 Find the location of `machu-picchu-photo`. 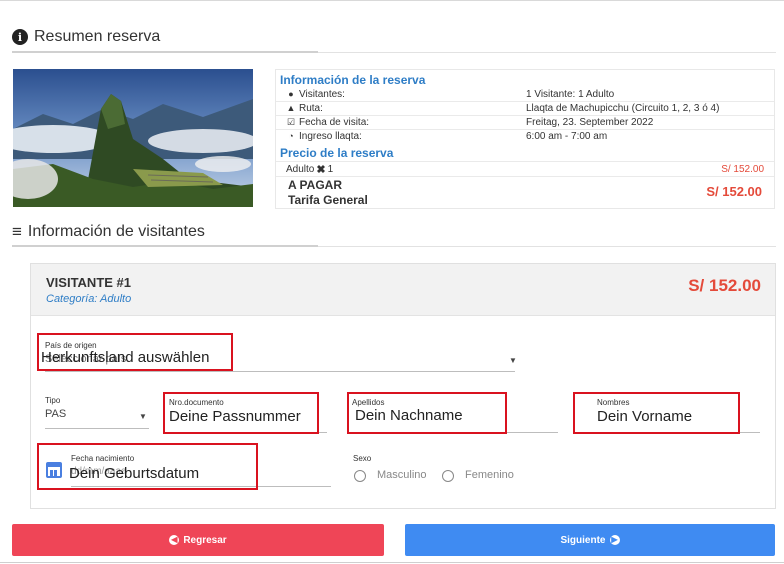

machu-picchu-photo is located at coordinates (133, 138).